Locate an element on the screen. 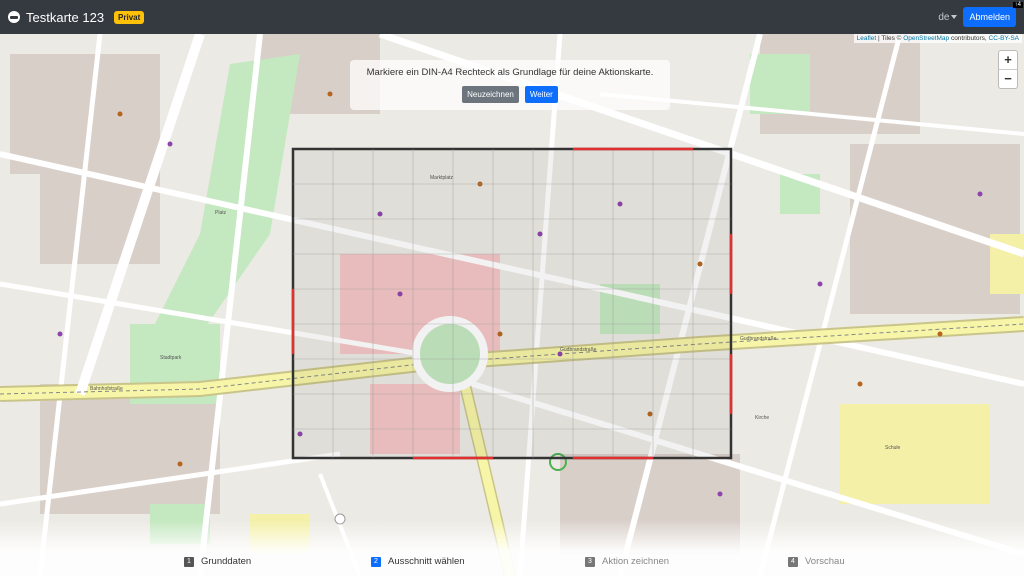  step-draw-action: 3 Aktion zeichnen is located at coordinates (627, 561).